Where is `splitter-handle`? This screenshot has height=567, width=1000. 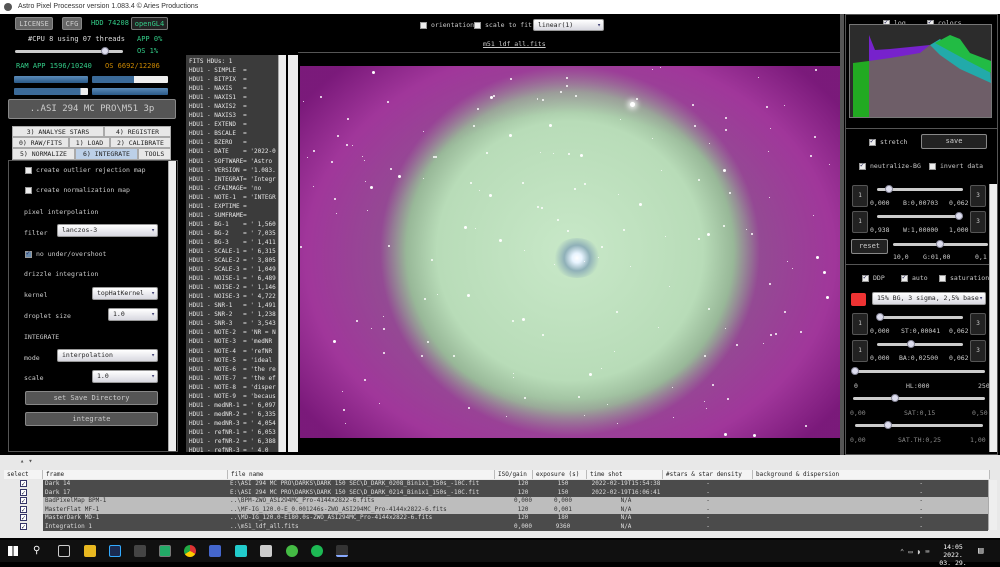 splitter-handle is located at coordinates (293, 253).